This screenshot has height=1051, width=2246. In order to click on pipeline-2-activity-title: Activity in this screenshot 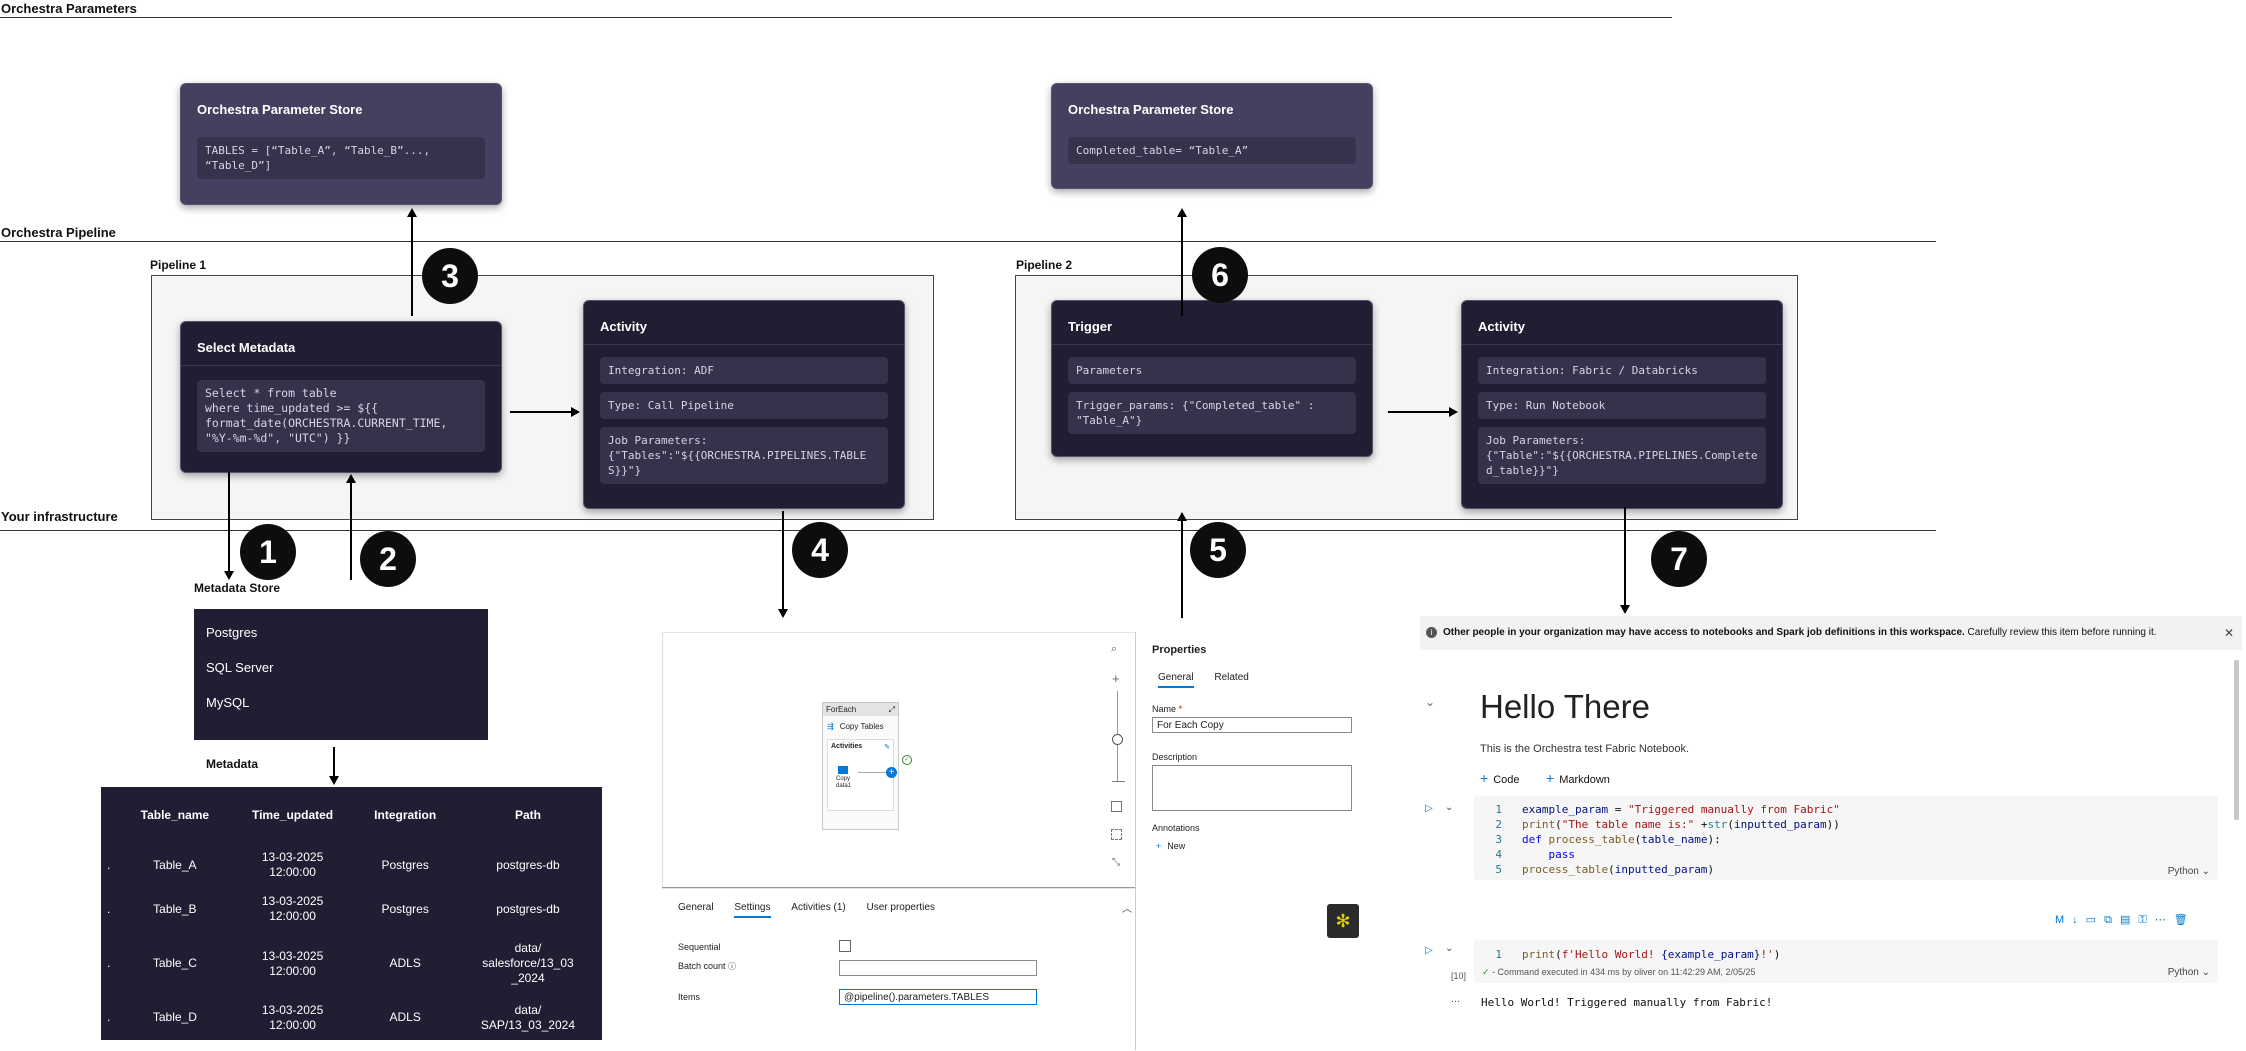, I will do `click(1622, 323)`.